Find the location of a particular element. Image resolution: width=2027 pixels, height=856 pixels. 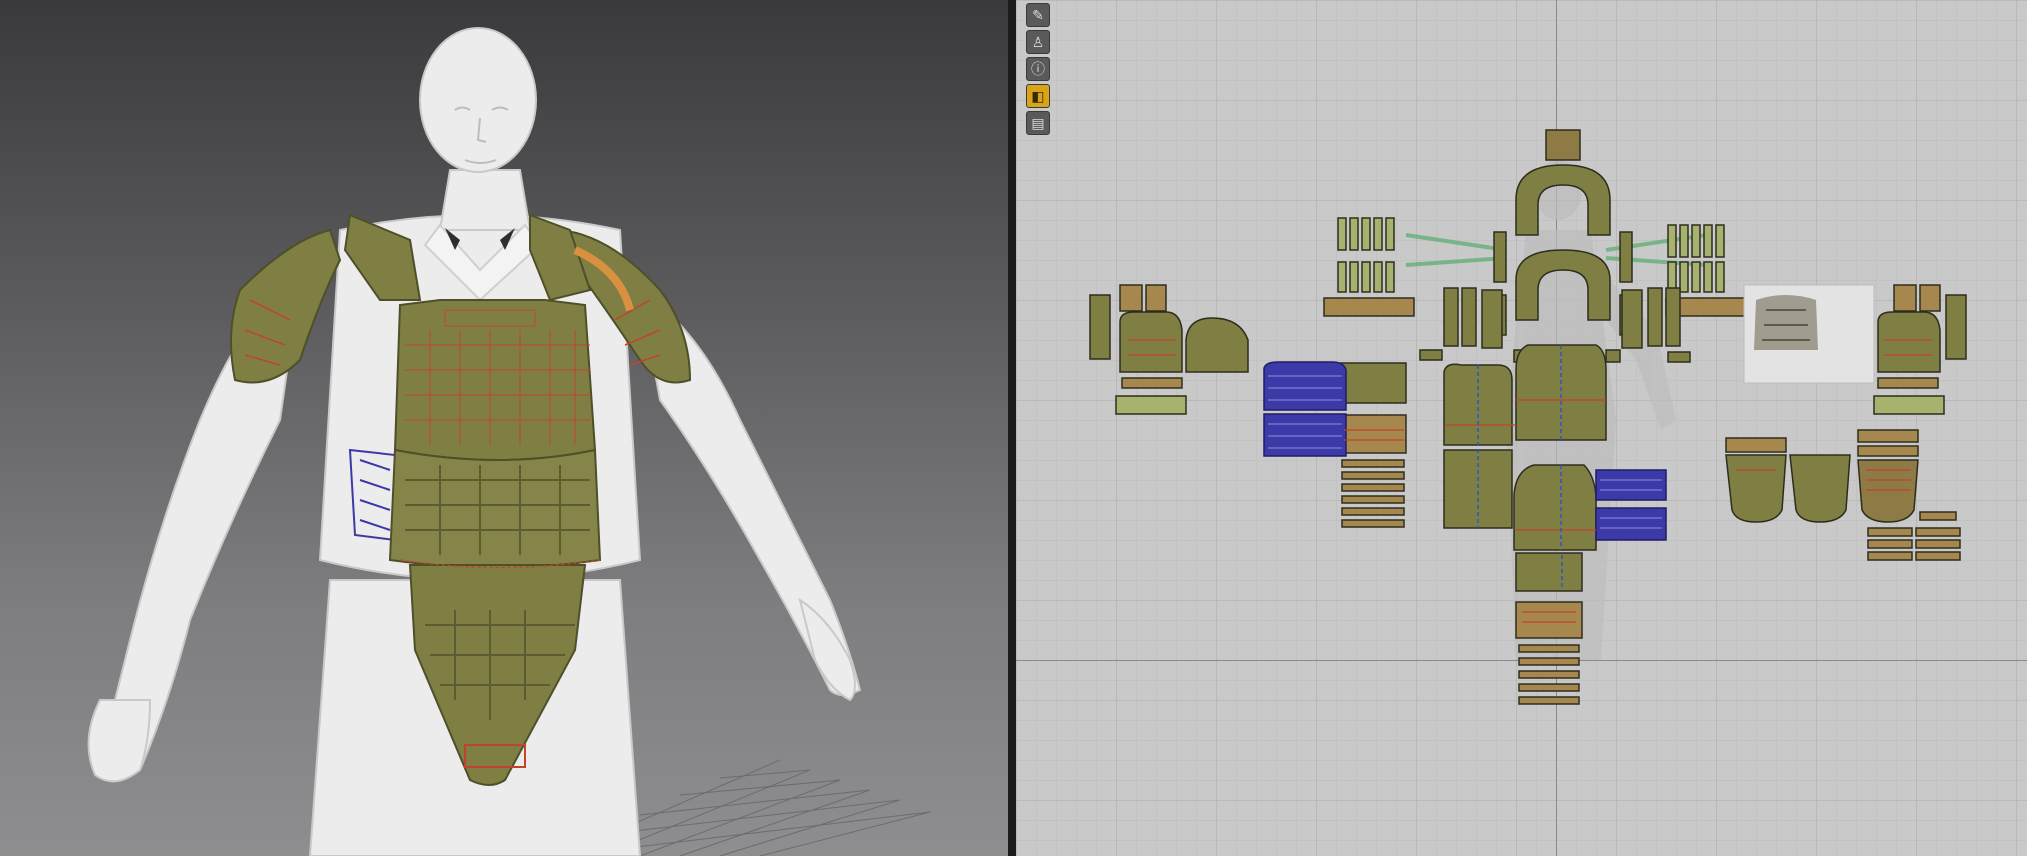

texture-icon: ◧ is located at coordinates (1038, 96).